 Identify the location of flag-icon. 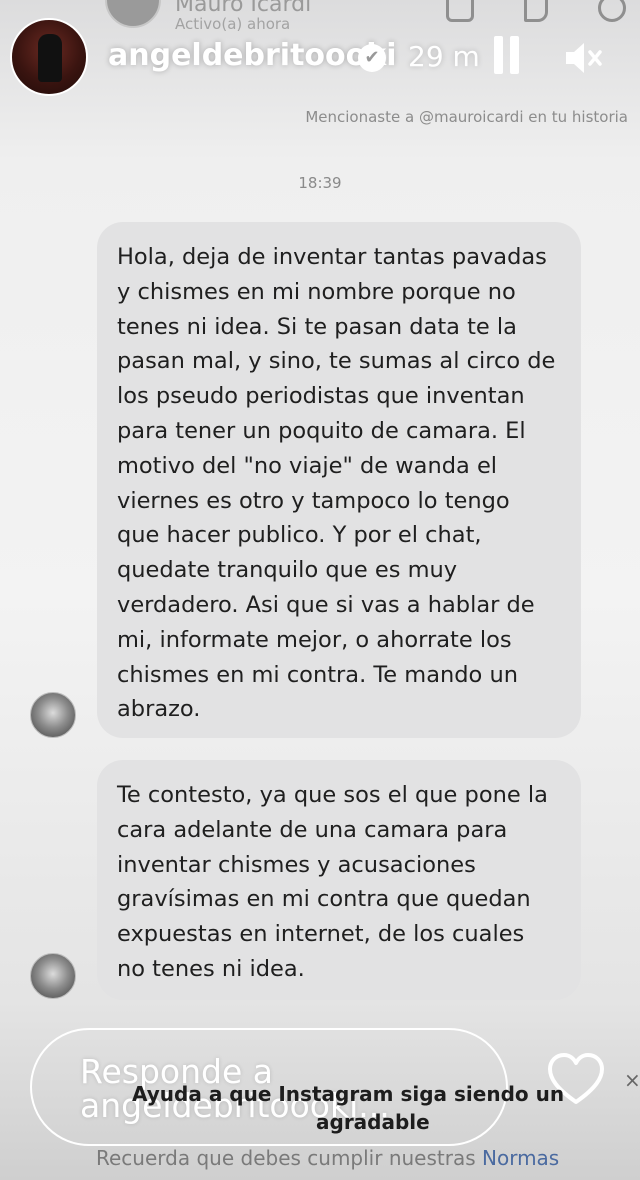
(536, 11).